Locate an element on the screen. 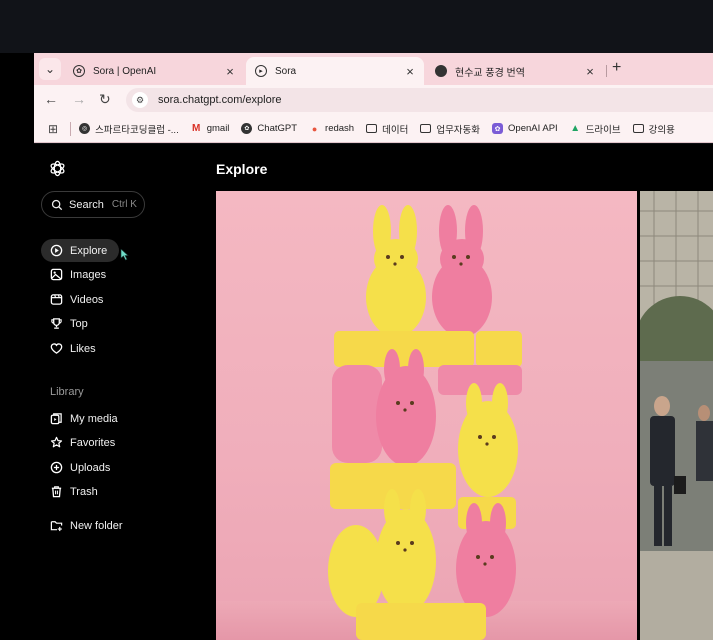  forward-button: → is located at coordinates (79, 99).